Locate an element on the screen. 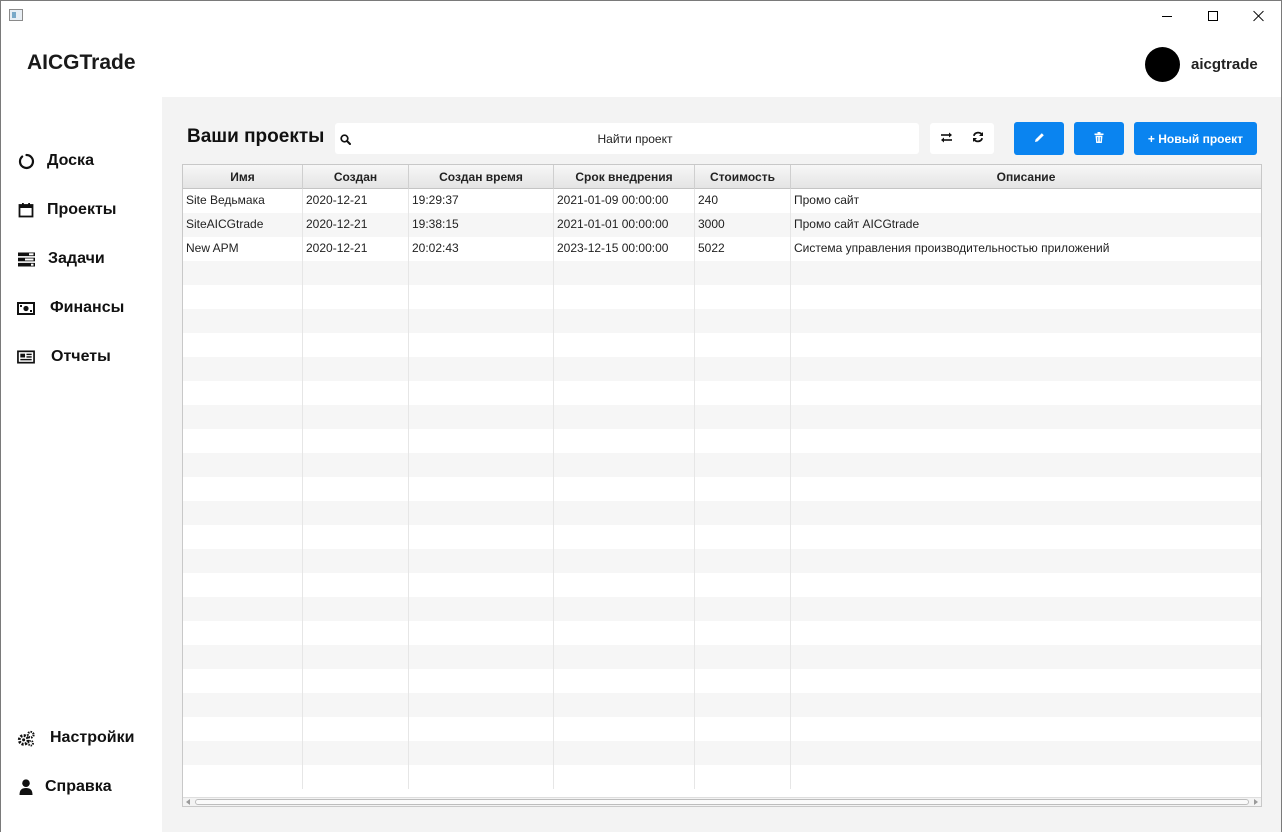 The image size is (1282, 832). sidebar-item-finance: Финансы is located at coordinates (81, 308).